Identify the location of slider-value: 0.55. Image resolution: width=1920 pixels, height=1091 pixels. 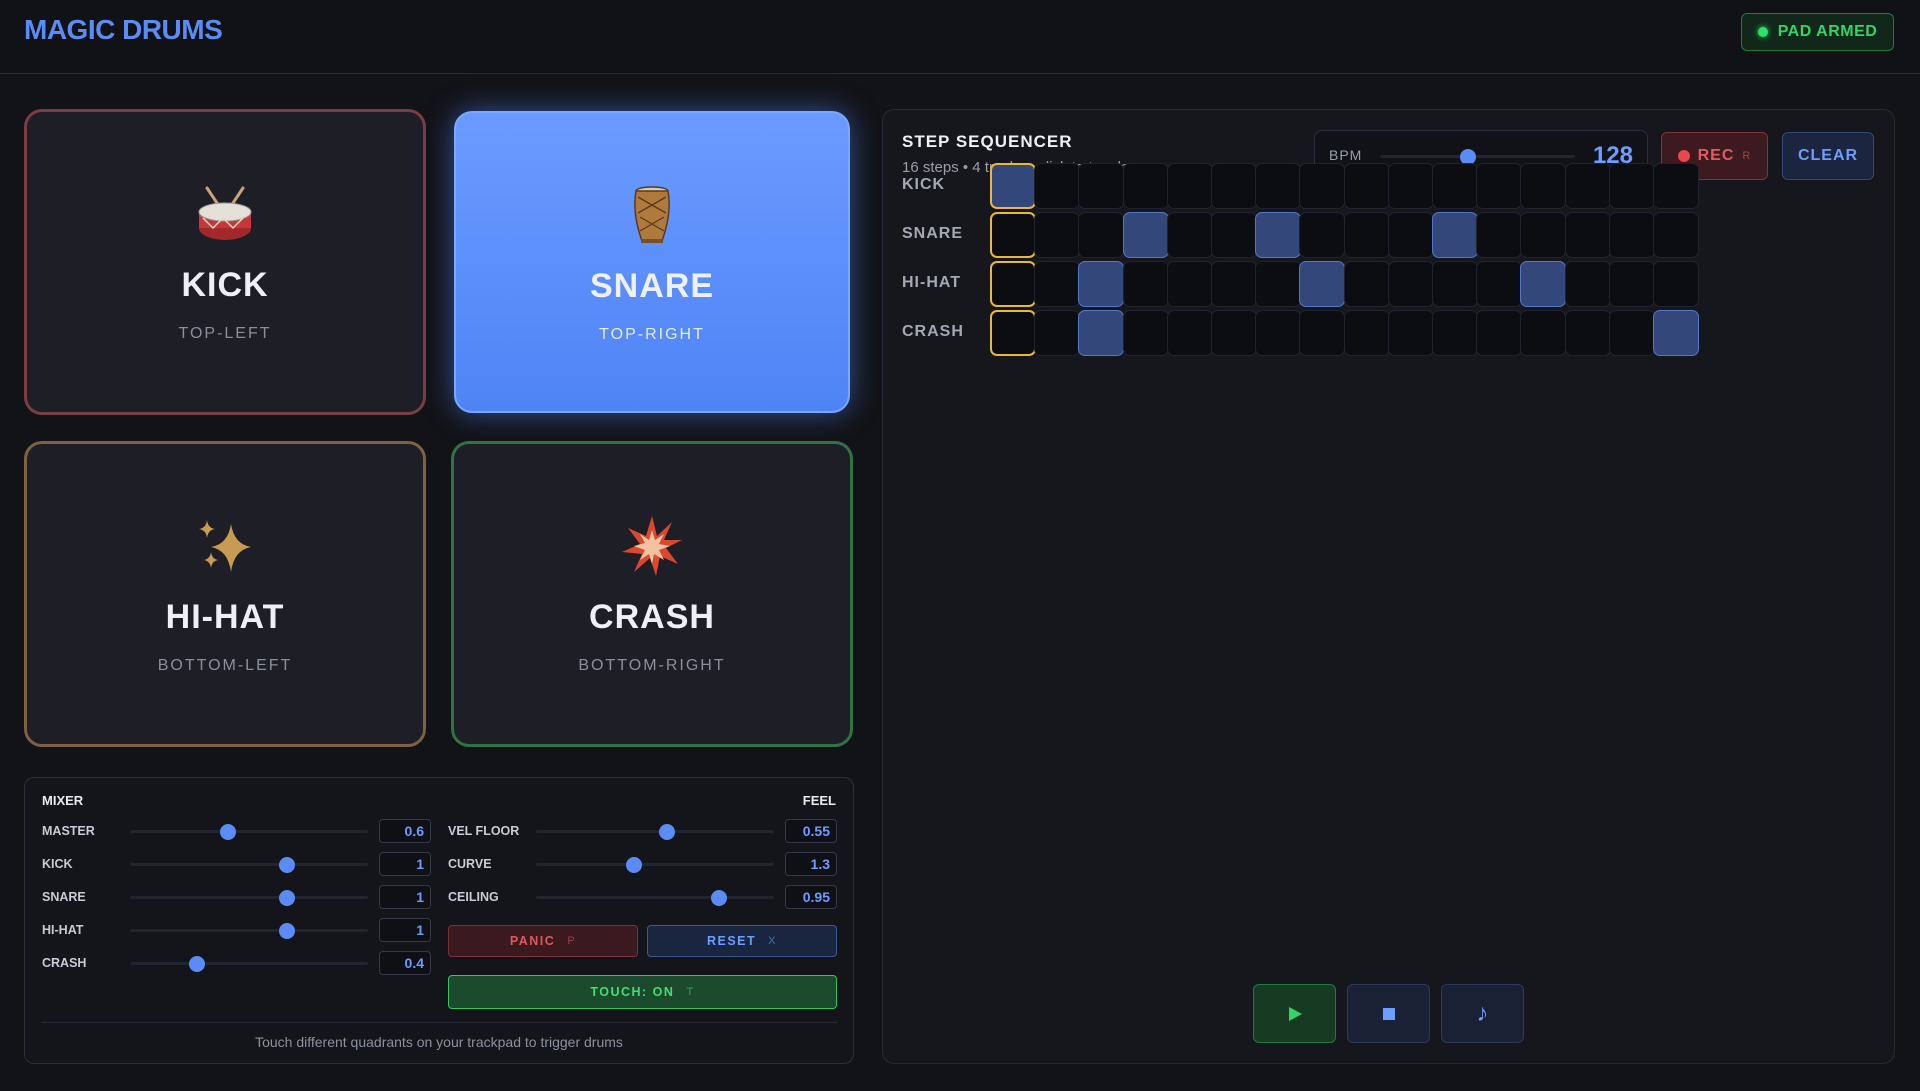
(811, 831).